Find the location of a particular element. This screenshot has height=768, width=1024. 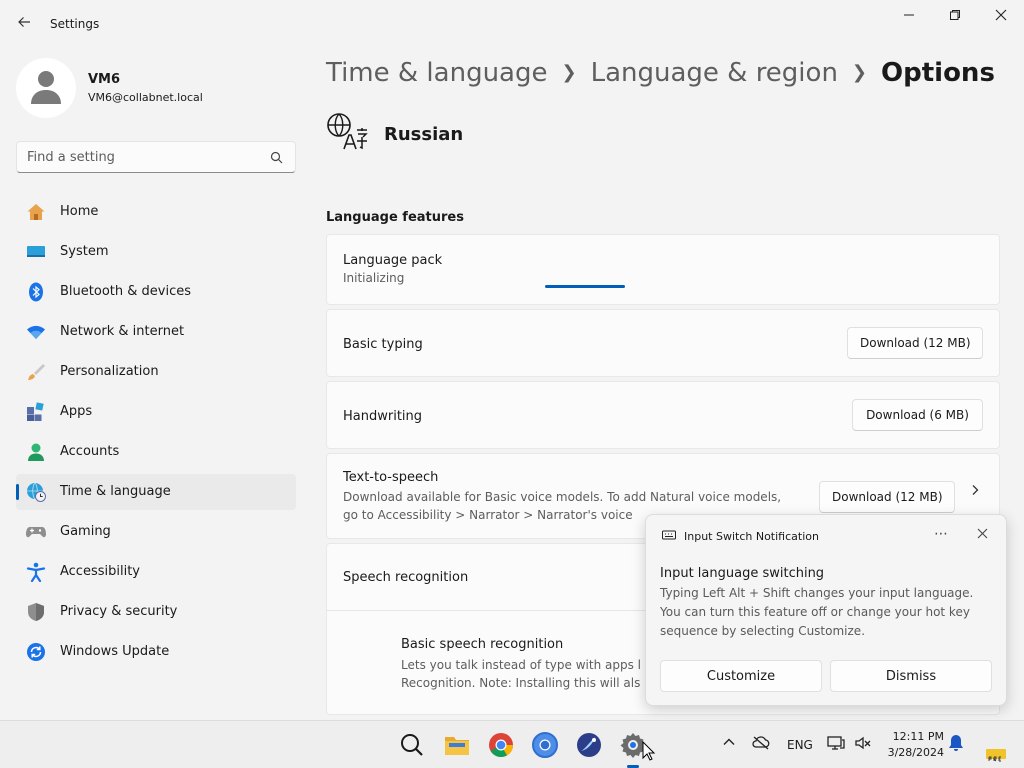

chromium-icon is located at coordinates (545, 745).